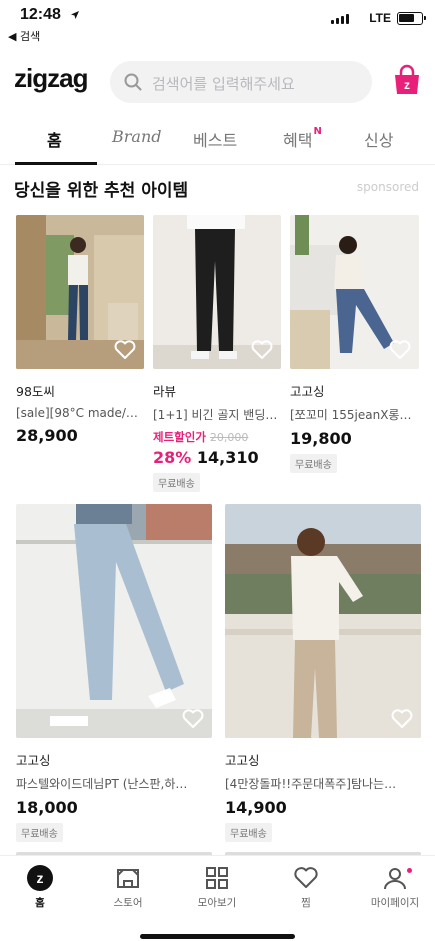 The height and width of the screenshot is (941, 435). I want to click on discount-rate: 28%, so click(172, 457).